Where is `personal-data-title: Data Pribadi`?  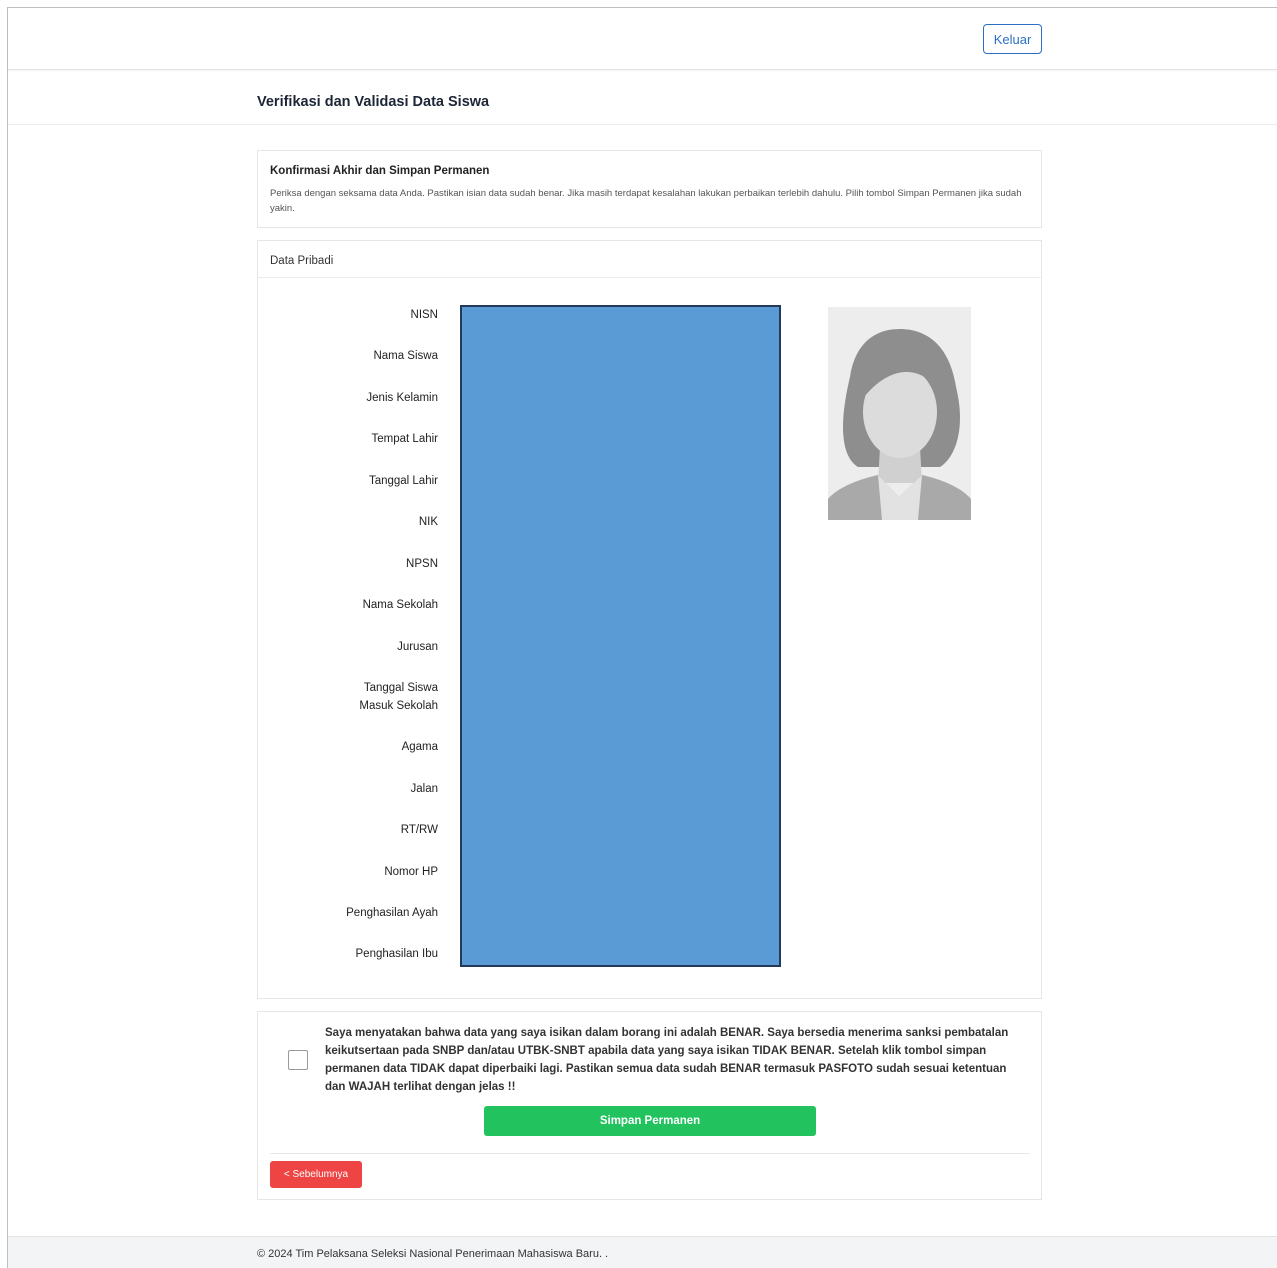 personal-data-title: Data Pribadi is located at coordinates (302, 261).